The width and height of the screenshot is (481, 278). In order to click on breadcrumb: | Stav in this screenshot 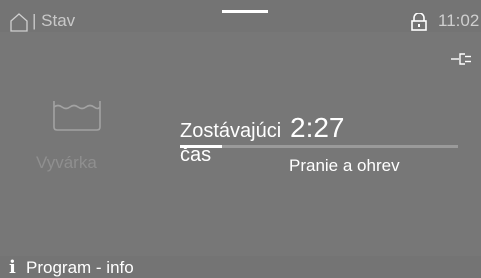, I will do `click(53, 21)`.